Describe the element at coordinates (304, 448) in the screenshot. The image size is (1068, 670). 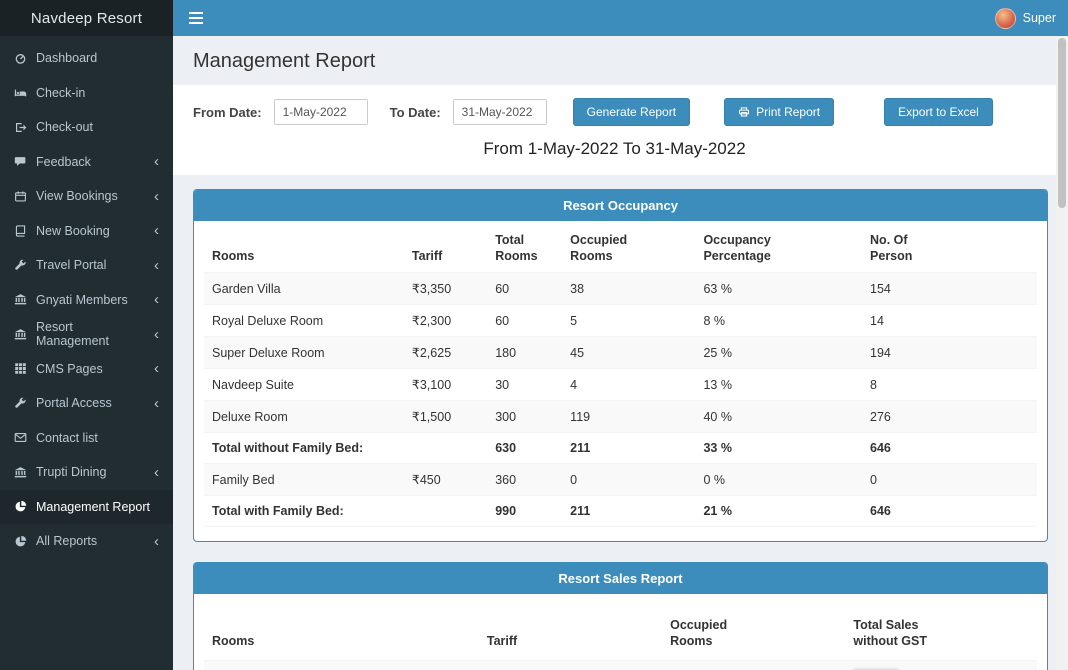
I see `cell: Total without Family Bed:` at that location.